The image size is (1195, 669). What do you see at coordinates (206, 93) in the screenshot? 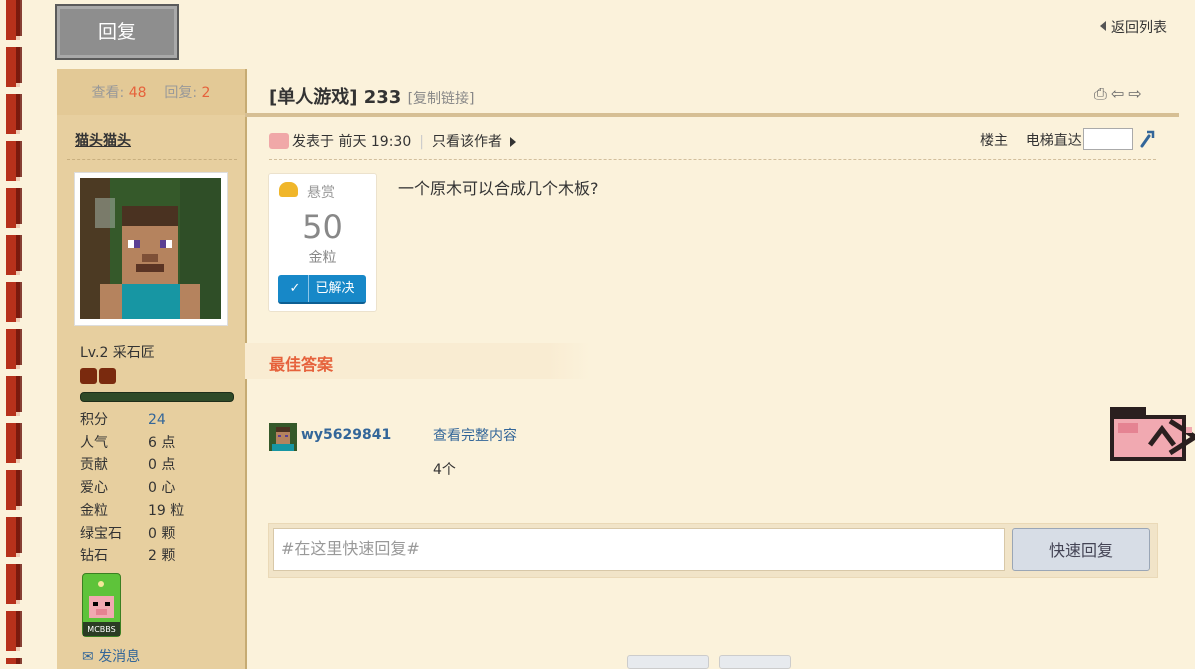
I see `replies-count: 2` at bounding box center [206, 93].